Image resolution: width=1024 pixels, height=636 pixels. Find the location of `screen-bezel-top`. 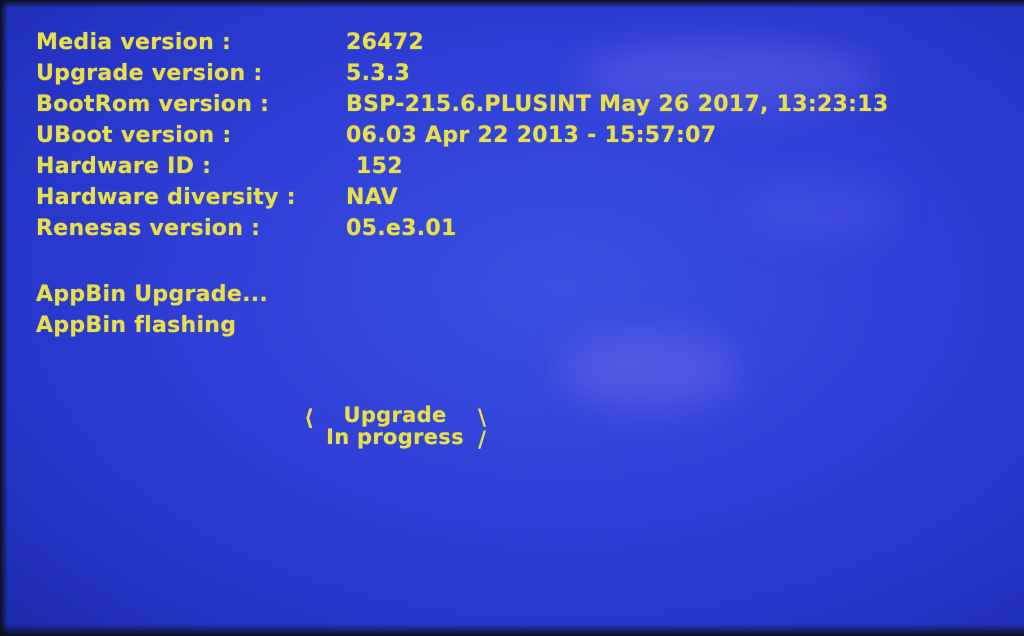

screen-bezel-top is located at coordinates (512, 4).